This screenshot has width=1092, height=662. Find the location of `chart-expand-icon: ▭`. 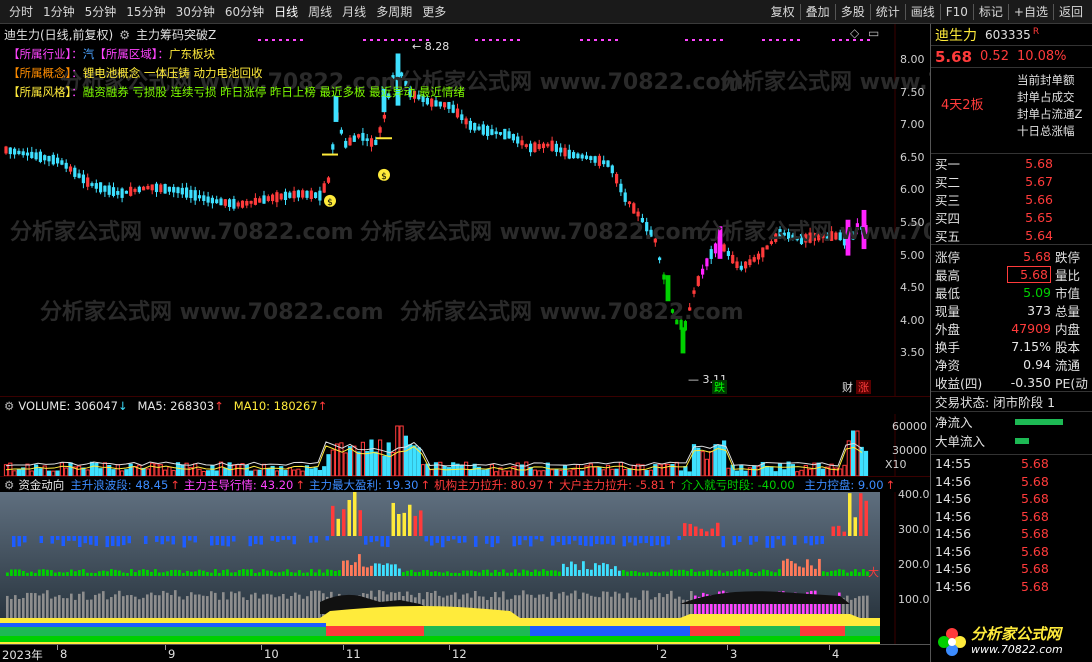

chart-expand-icon: ▭ is located at coordinates (873, 33).